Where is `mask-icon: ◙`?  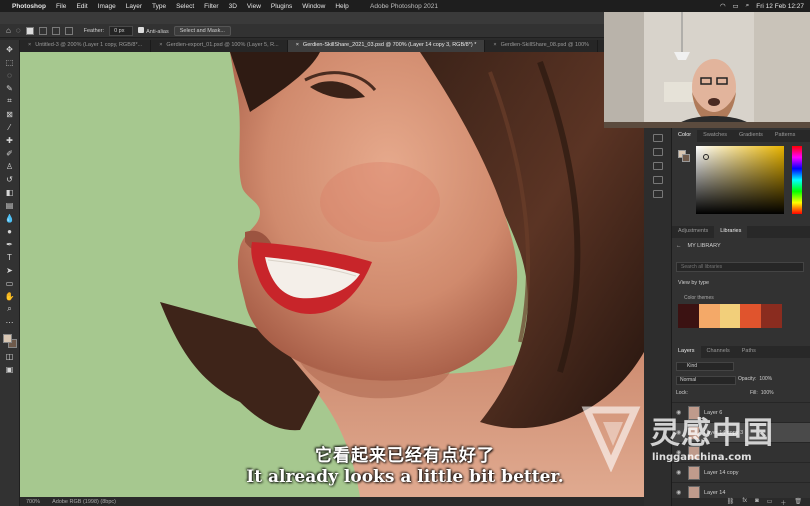 mask-icon: ◙ is located at coordinates (757, 502).